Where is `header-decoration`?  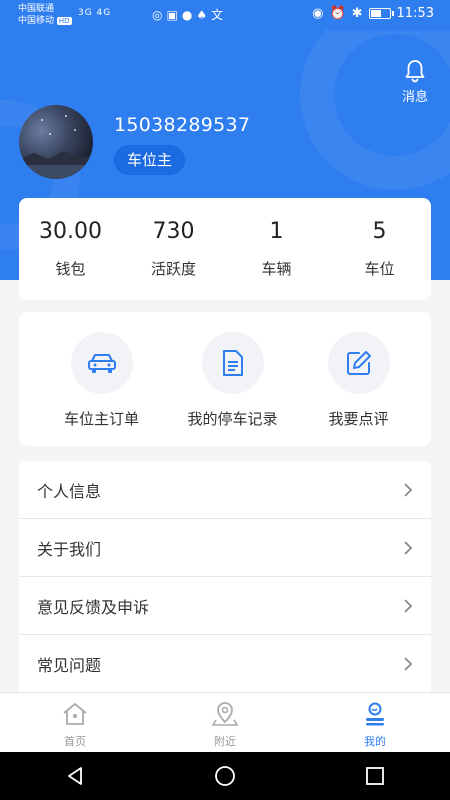
header-decoration is located at coordinates (375, 110).